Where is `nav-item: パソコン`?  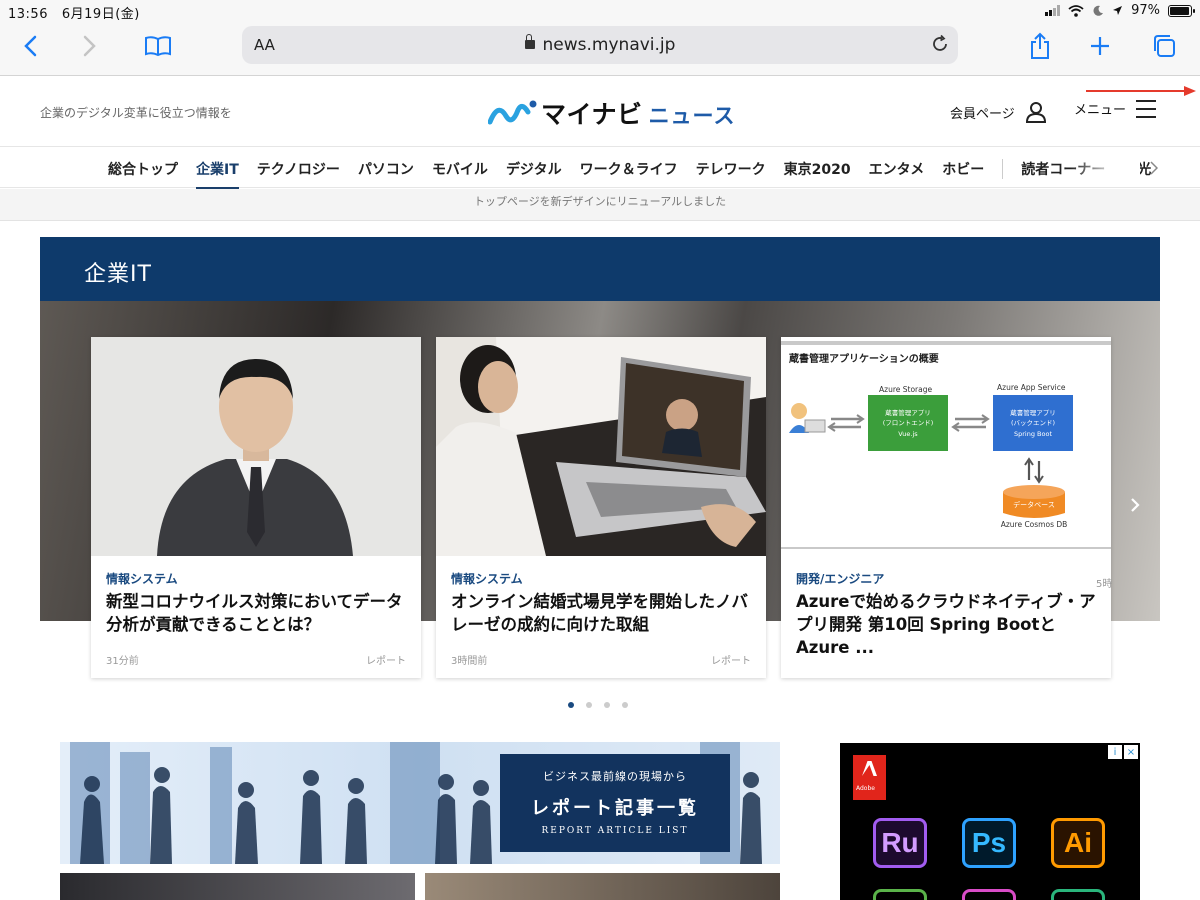 nav-item: パソコン is located at coordinates (386, 169).